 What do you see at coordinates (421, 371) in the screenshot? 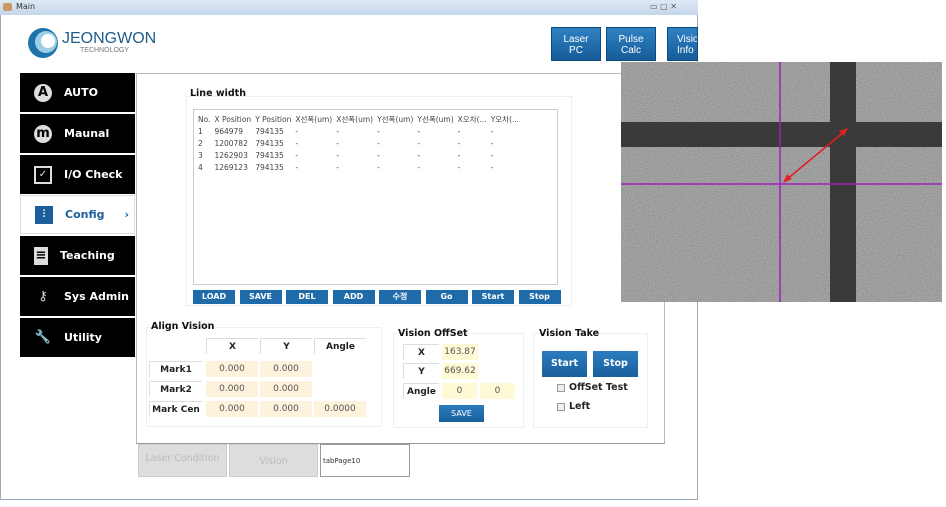
I see `offset-y-label: Y` at bounding box center [421, 371].